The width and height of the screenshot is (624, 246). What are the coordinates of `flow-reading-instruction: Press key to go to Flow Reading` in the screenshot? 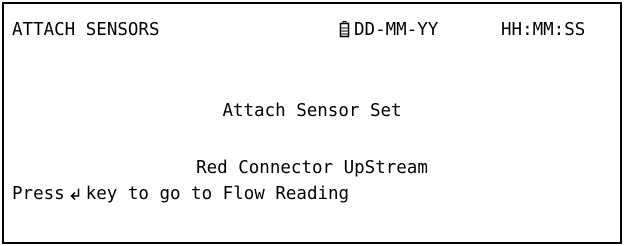 It's located at (180, 194).